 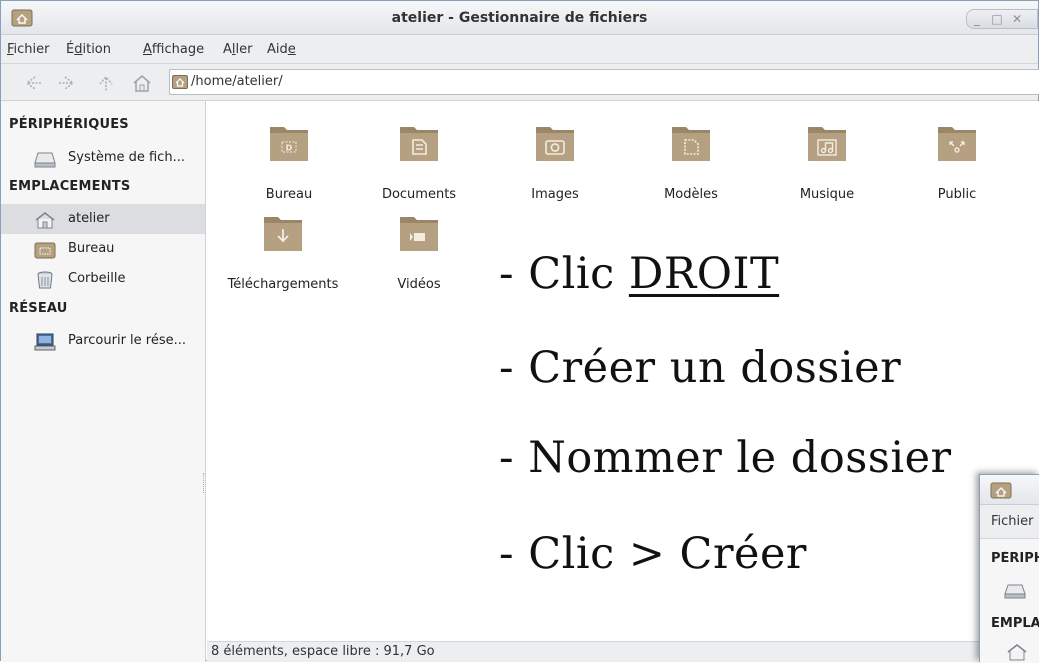 What do you see at coordinates (38, 308) in the screenshot?
I see `sidebar-section-network: RÉSEAU` at bounding box center [38, 308].